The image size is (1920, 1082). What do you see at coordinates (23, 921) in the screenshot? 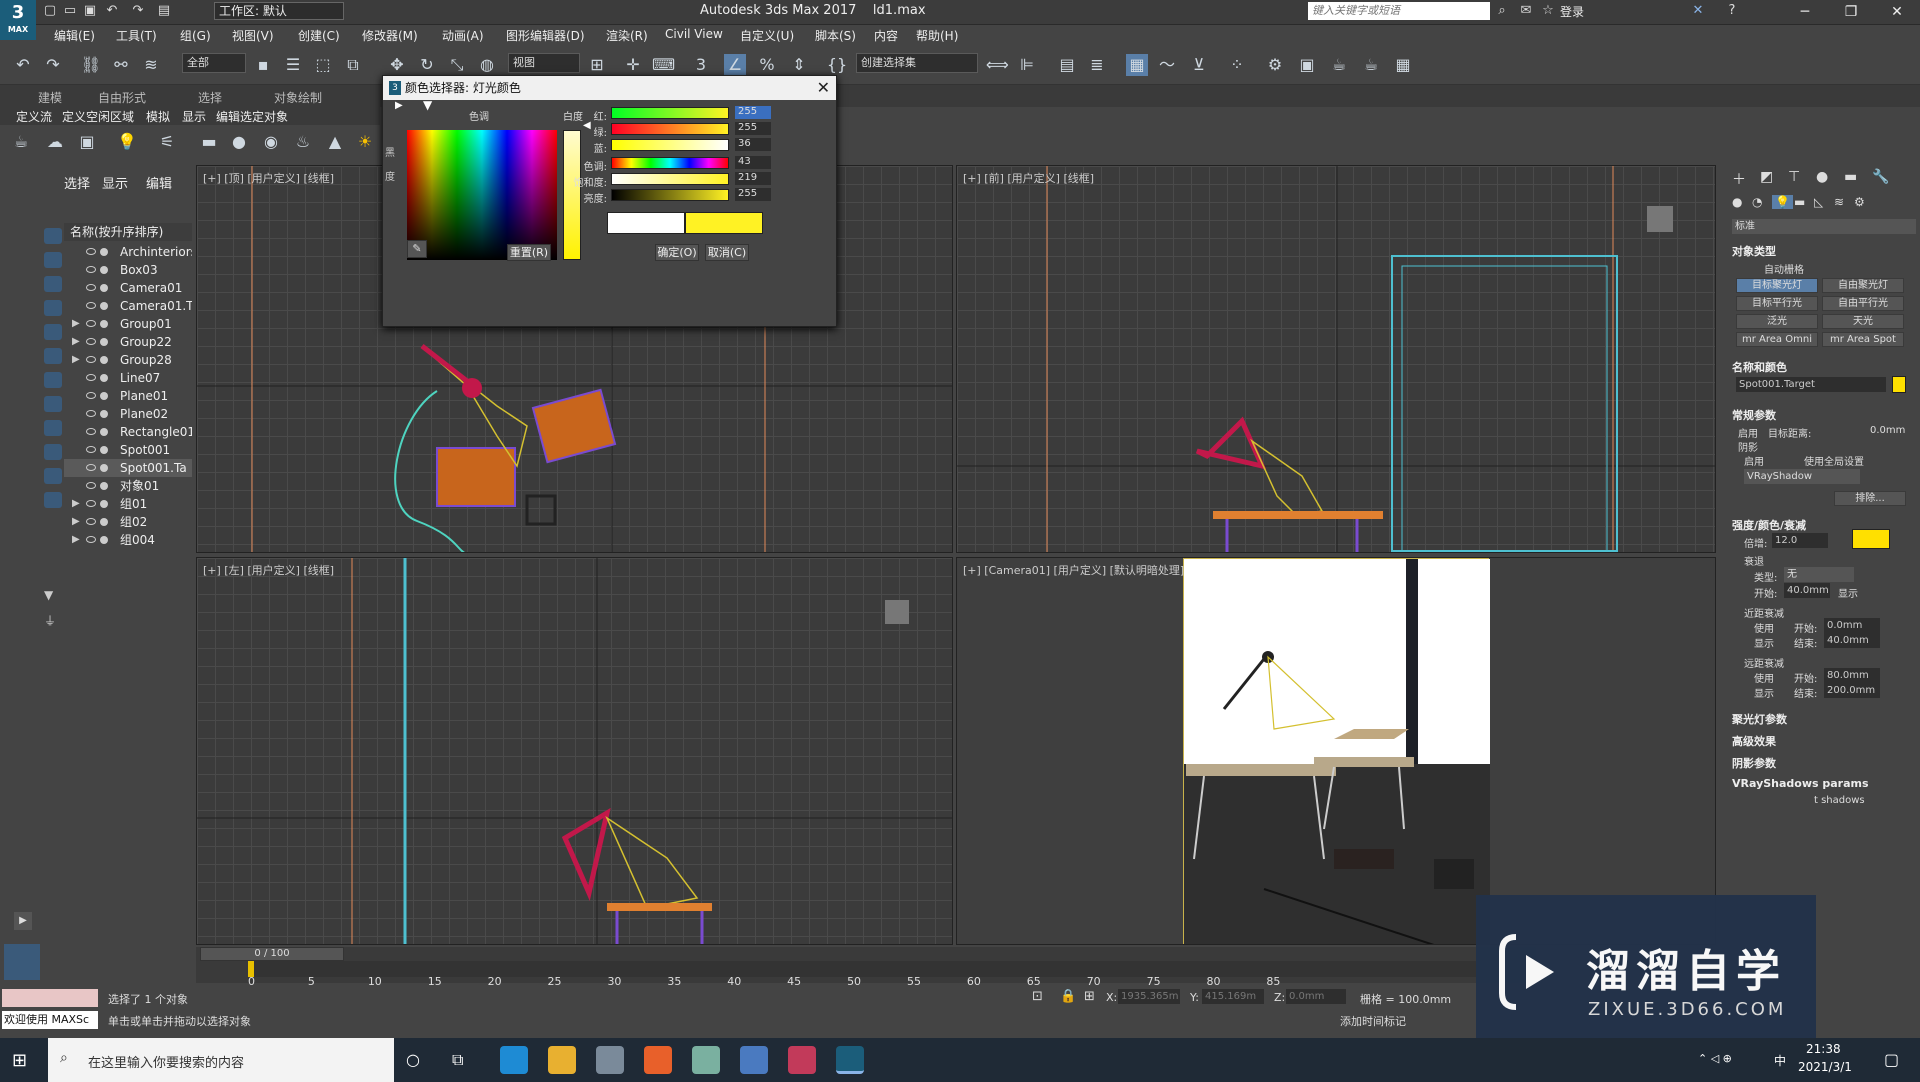
I see `play-icon: ▶` at bounding box center [23, 921].